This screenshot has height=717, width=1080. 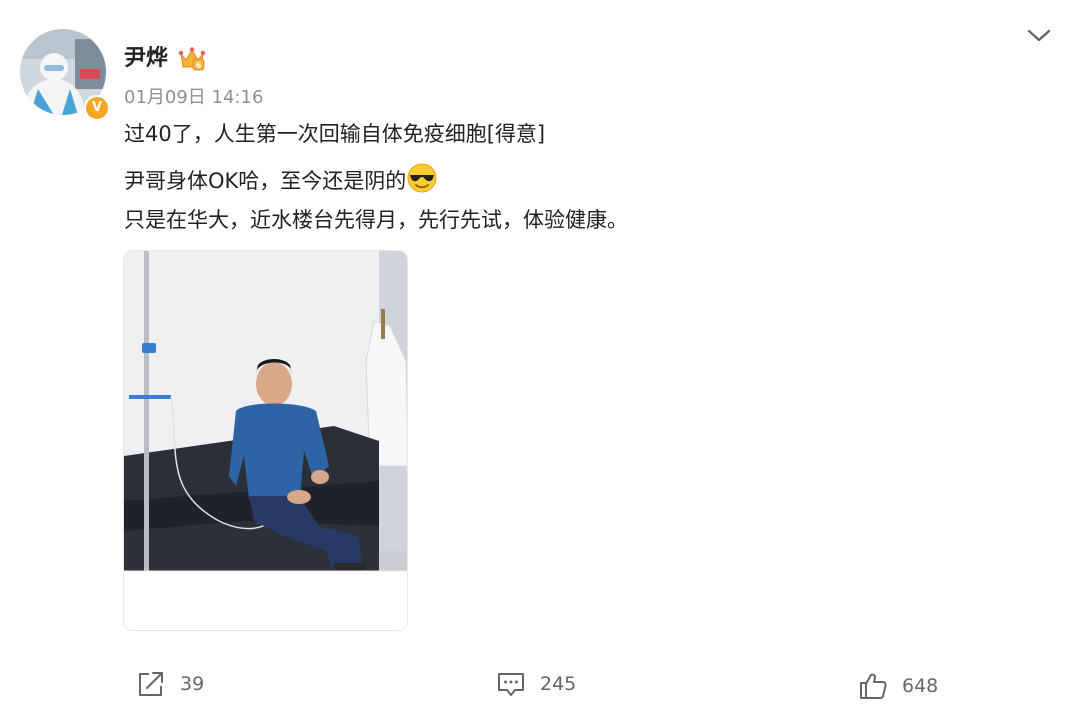 I want to click on svg-text: 6, so click(x=199, y=65).